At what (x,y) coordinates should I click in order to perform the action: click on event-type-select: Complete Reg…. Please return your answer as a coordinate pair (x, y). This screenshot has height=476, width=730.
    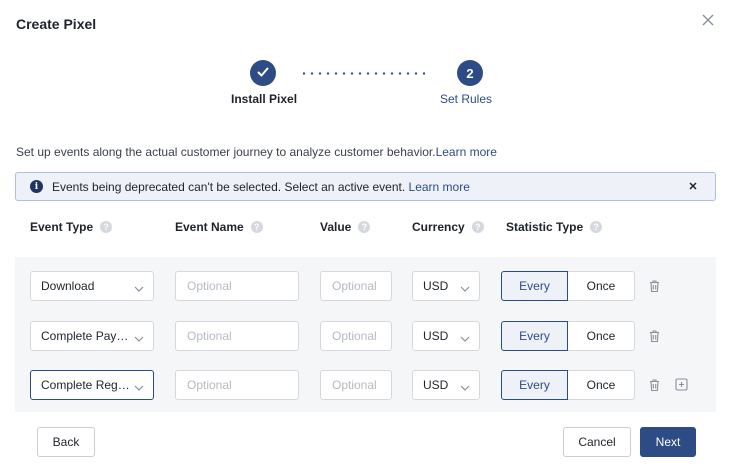
    Looking at the image, I should click on (92, 385).